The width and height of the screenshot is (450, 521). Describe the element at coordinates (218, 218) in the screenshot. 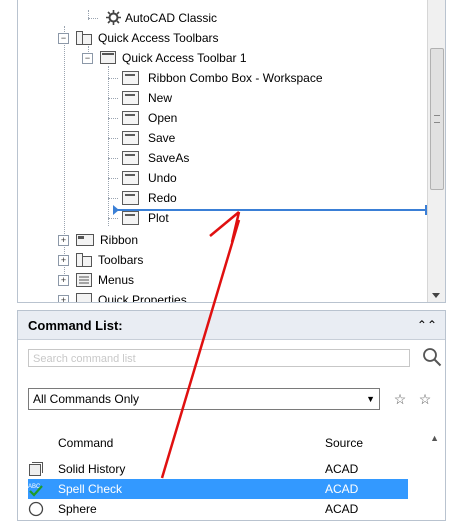

I see `tree-item-plot: Plot` at that location.